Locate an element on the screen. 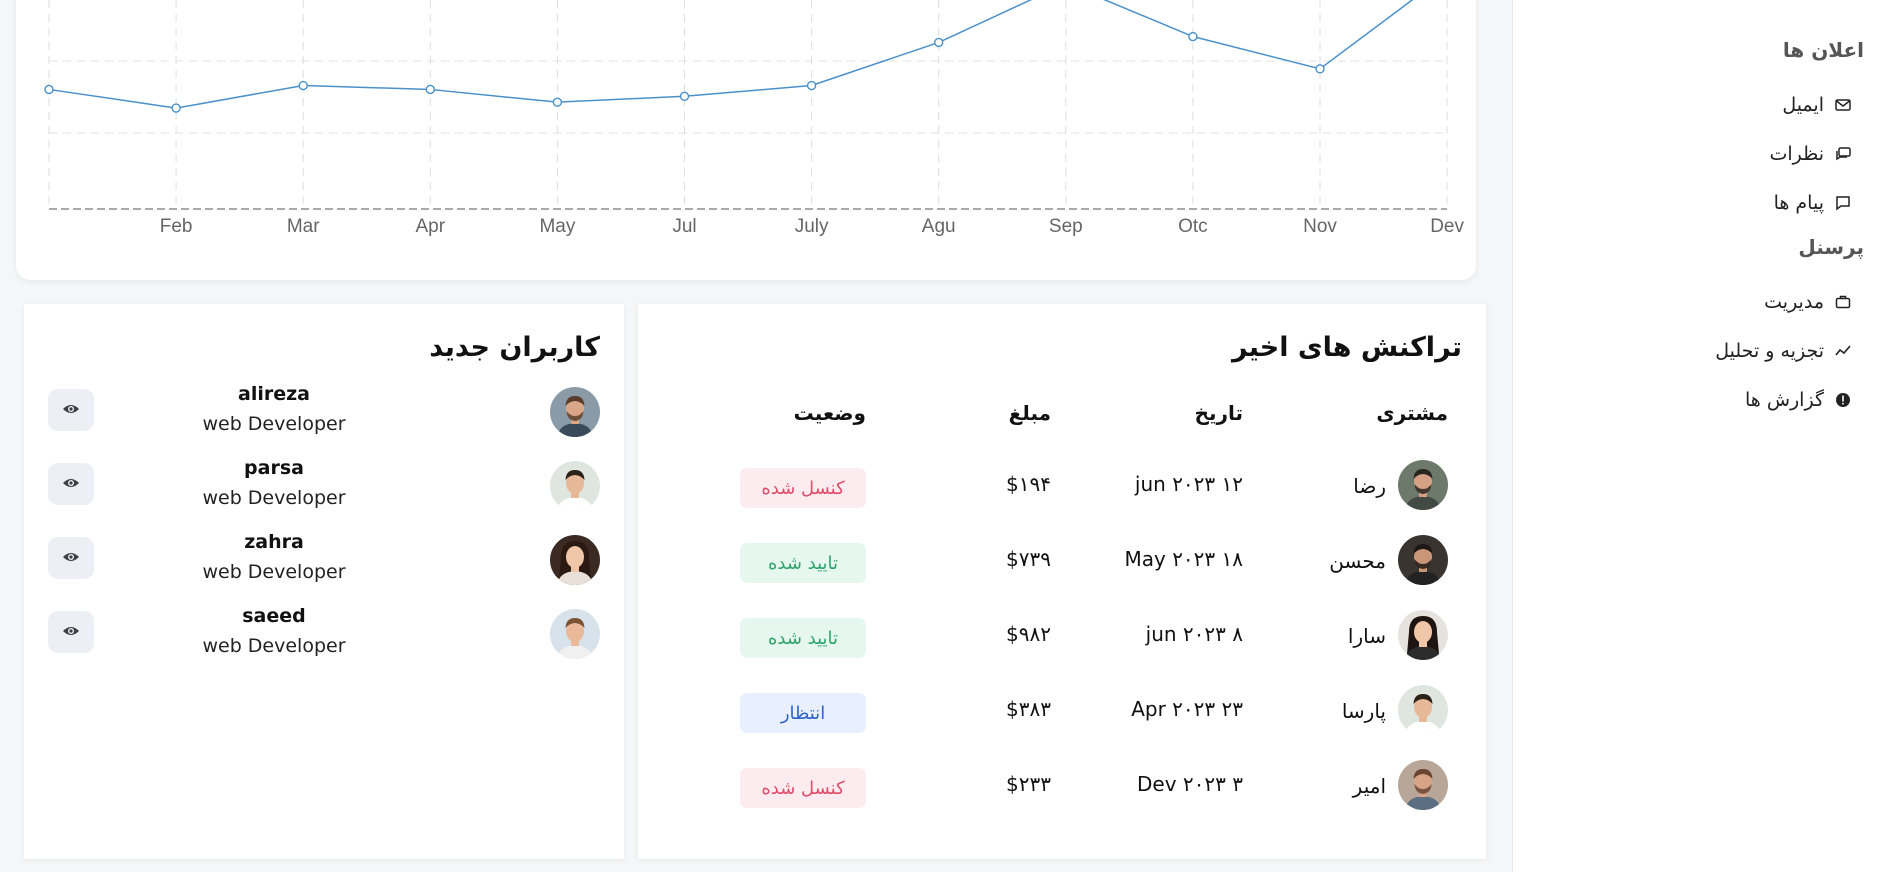 Image resolution: width=1882 pixels, height=872 pixels. sidebar-item-label: گزارش ها is located at coordinates (1784, 399).